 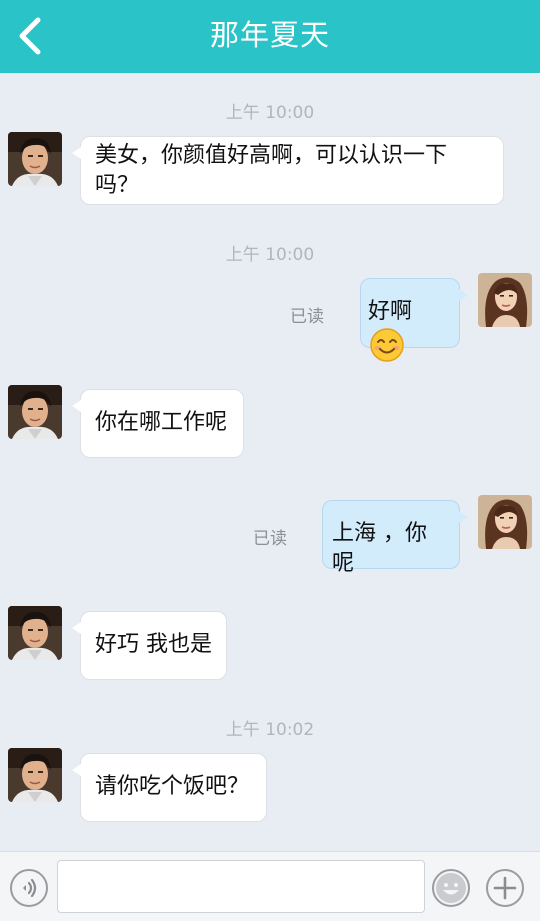 What do you see at coordinates (271, 155) in the screenshot?
I see `message-text: 美女，你颜值好高啊，可以认识一下` at bounding box center [271, 155].